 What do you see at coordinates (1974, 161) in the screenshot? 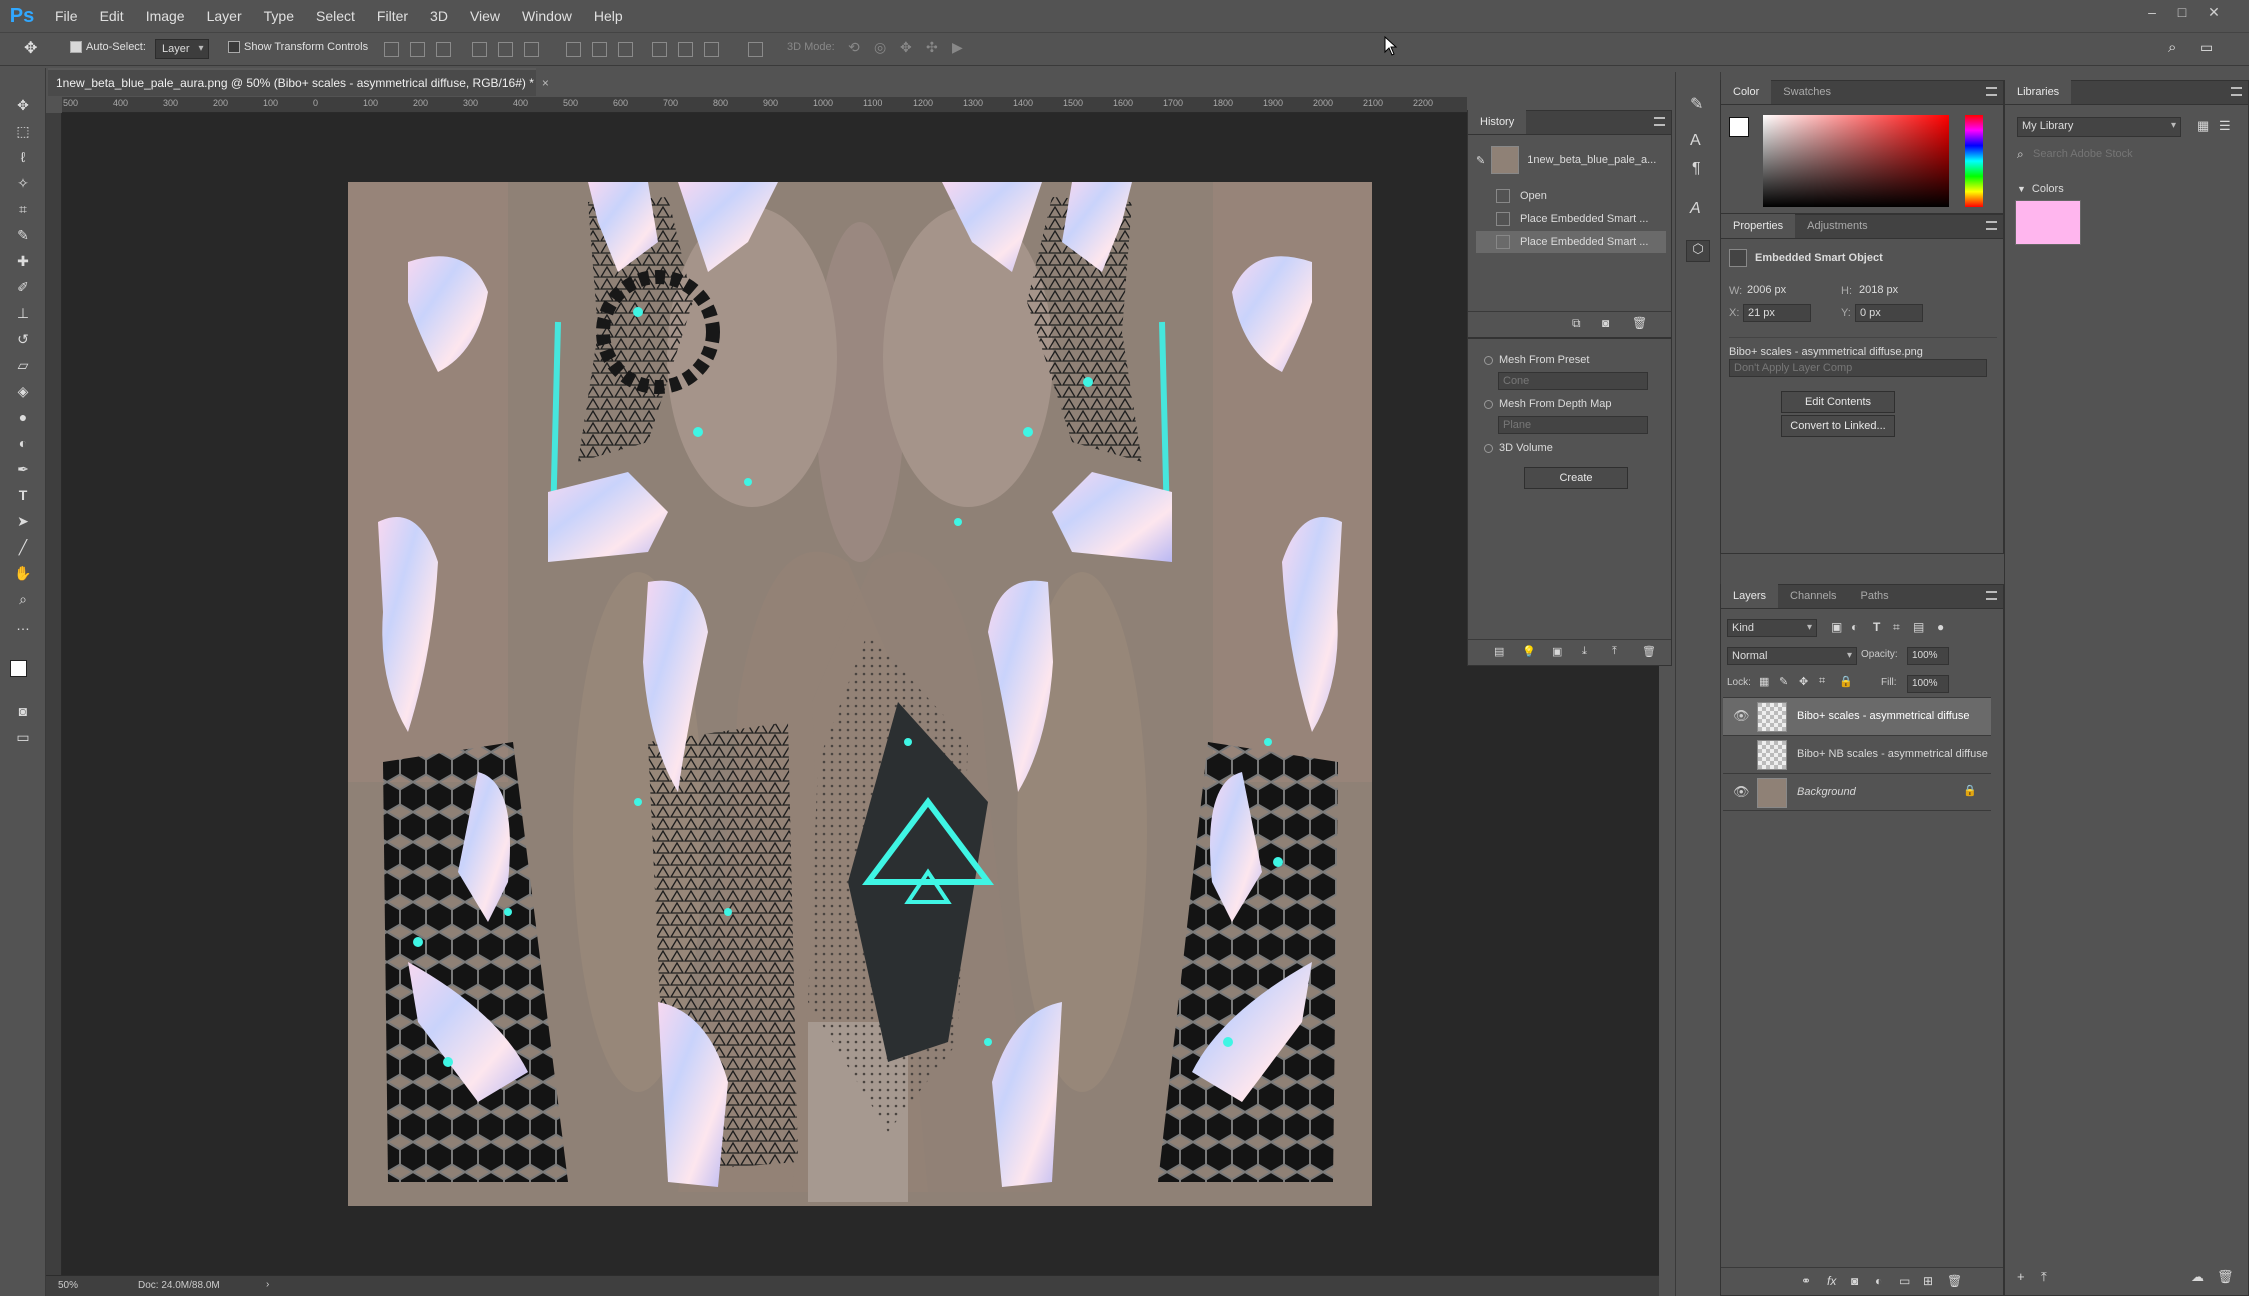
I see `hue-slider` at bounding box center [1974, 161].